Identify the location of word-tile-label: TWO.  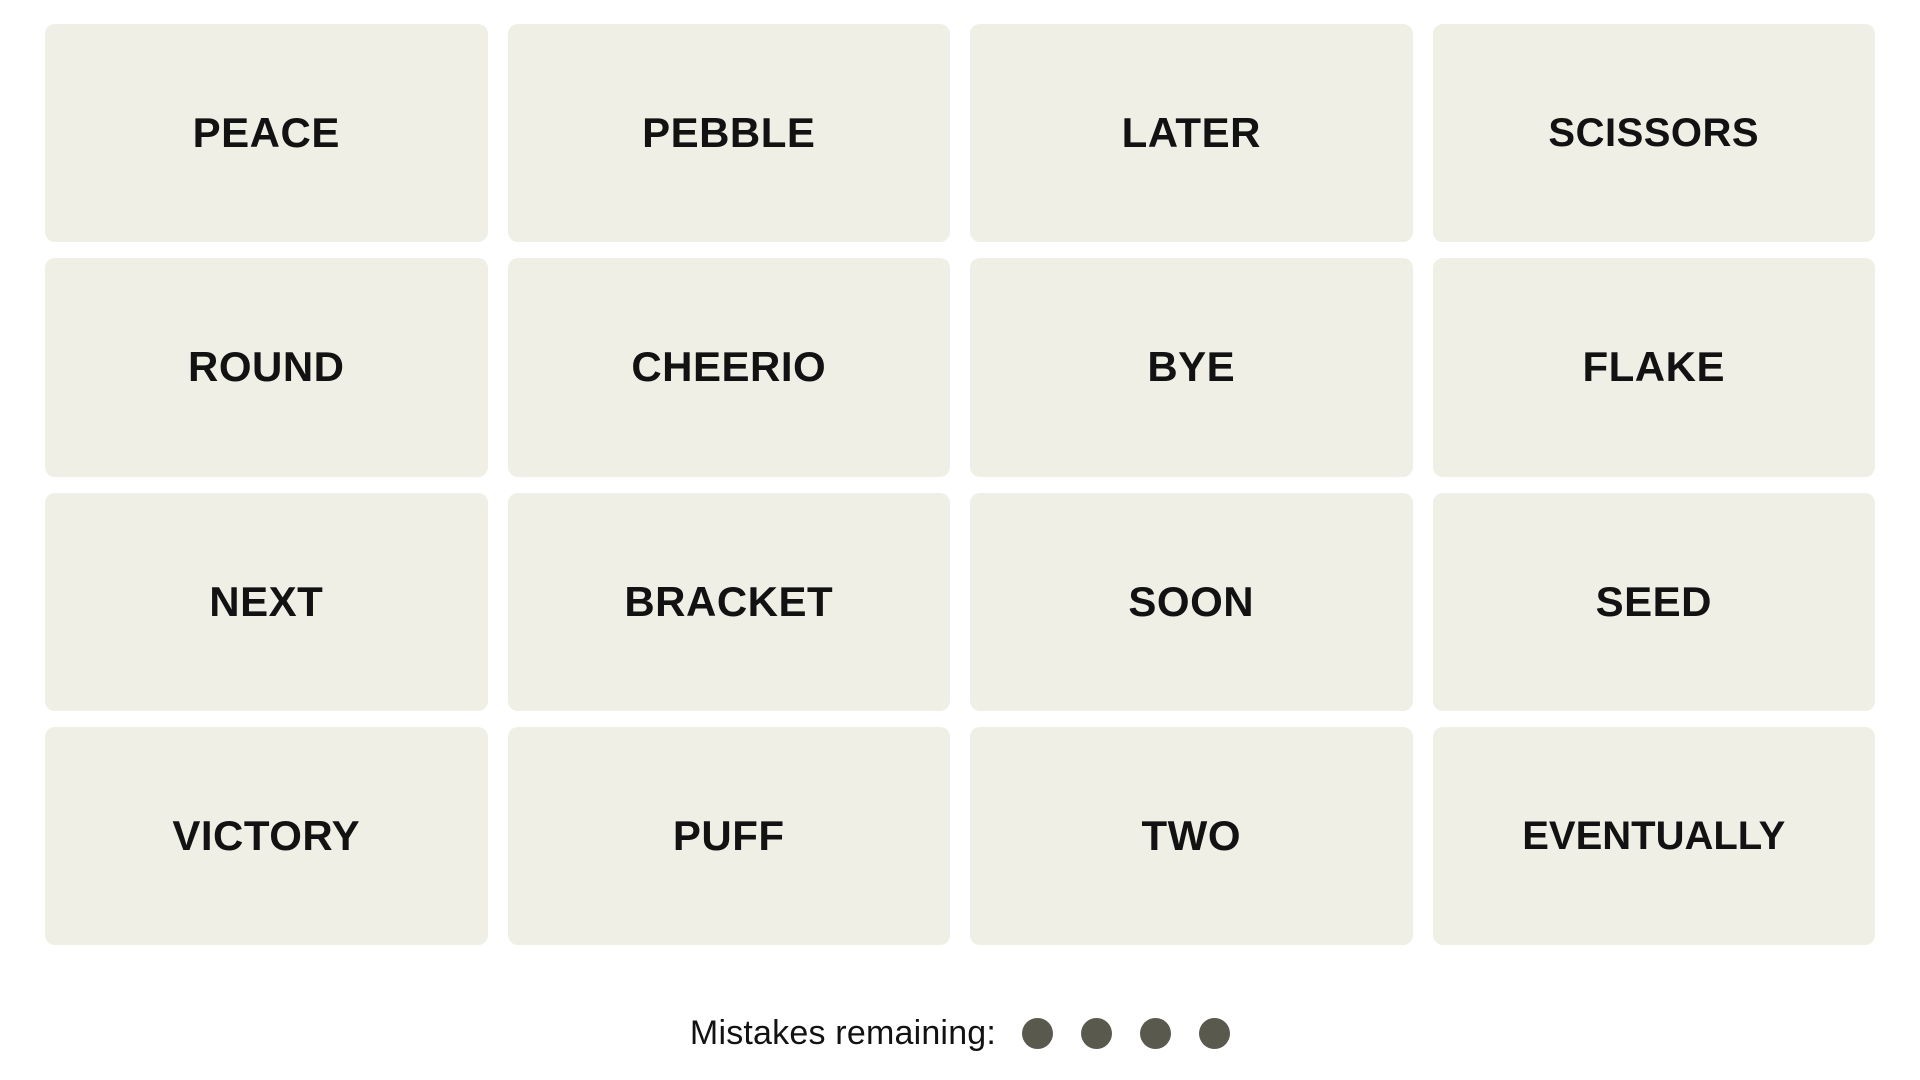
(1191, 835).